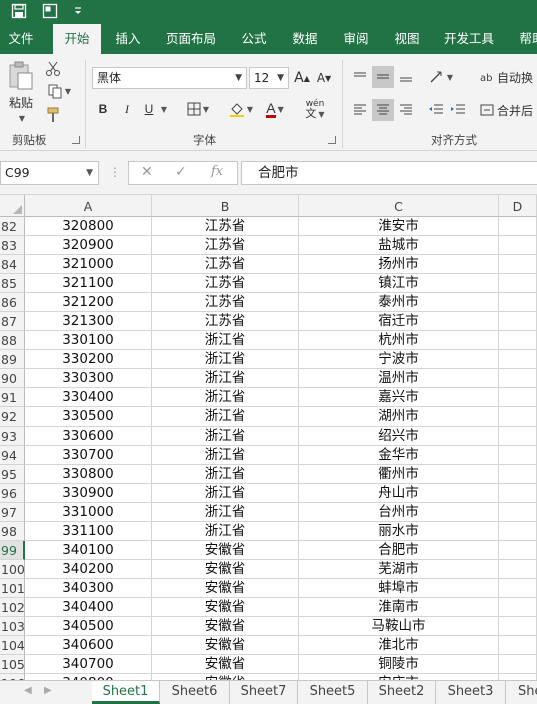 The image size is (537, 704). What do you see at coordinates (88, 512) in the screenshot?
I see `cell-a: 331000` at bounding box center [88, 512].